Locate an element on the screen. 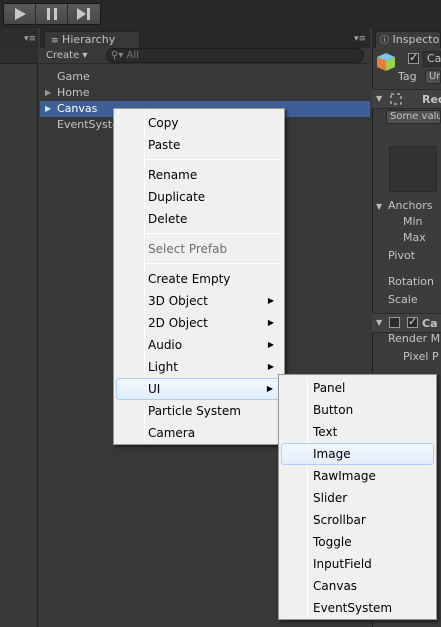 This screenshot has width=441, height=627. menu-item-2d-object: 2D Object ▶ is located at coordinates (199, 323).